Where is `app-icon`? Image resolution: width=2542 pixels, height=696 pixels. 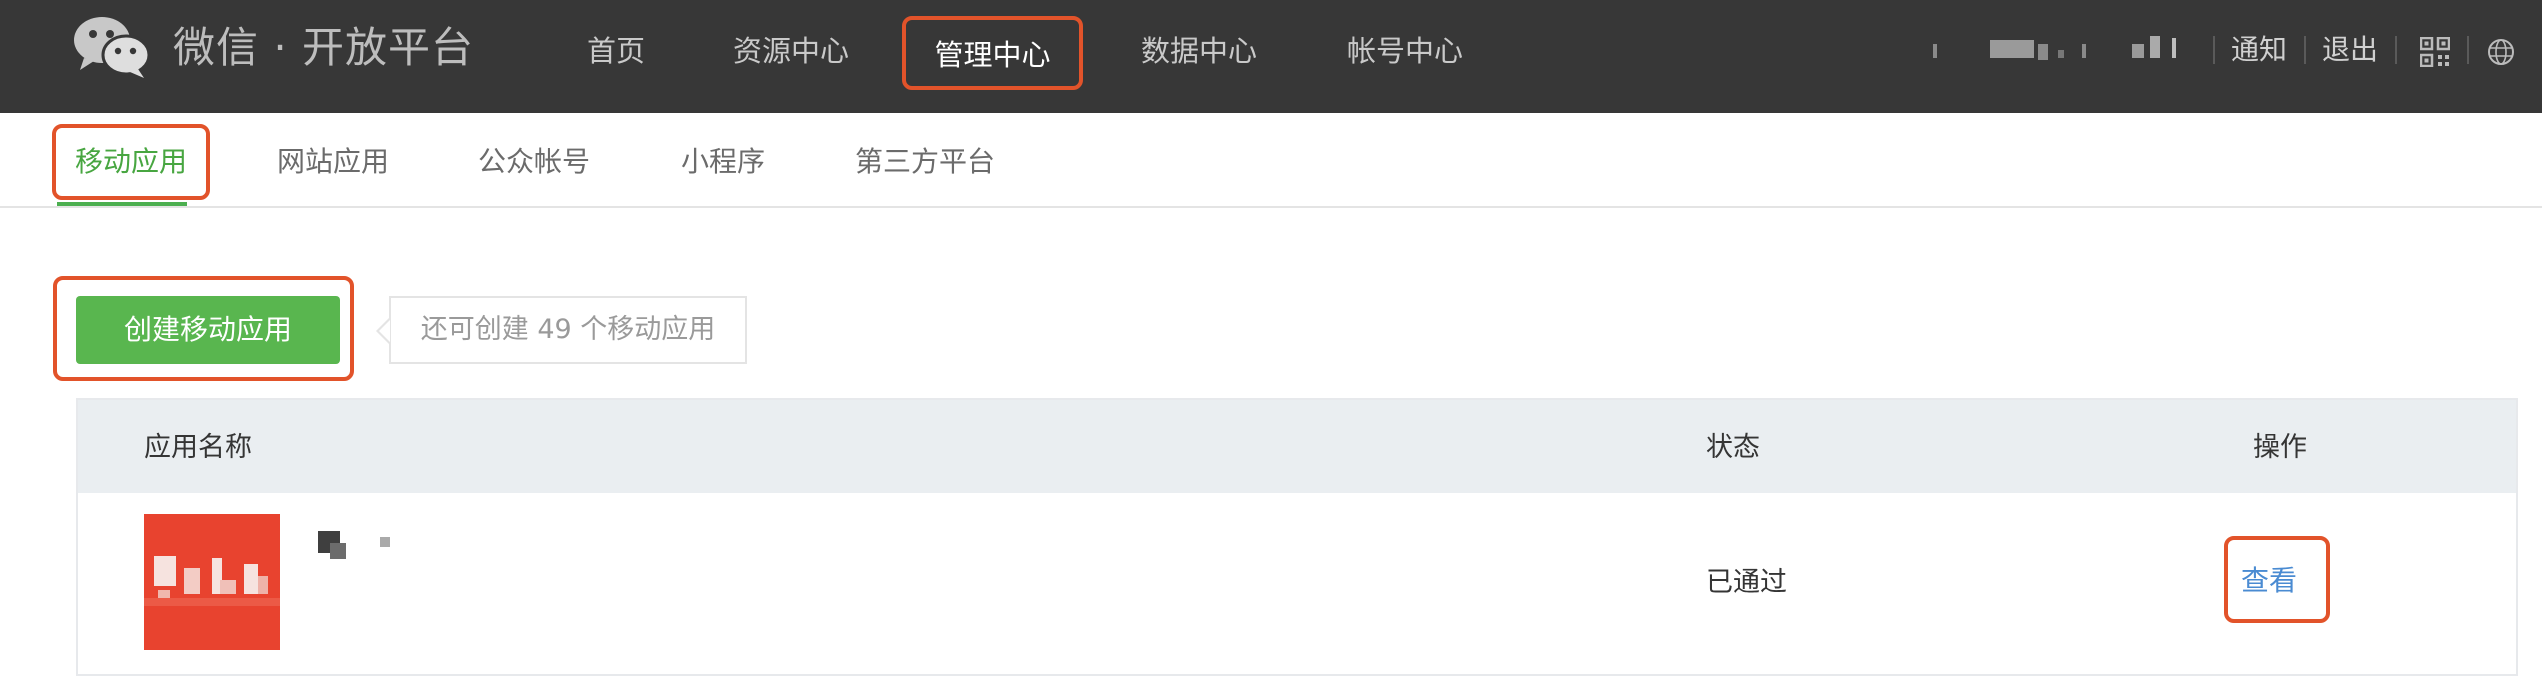 app-icon is located at coordinates (212, 582).